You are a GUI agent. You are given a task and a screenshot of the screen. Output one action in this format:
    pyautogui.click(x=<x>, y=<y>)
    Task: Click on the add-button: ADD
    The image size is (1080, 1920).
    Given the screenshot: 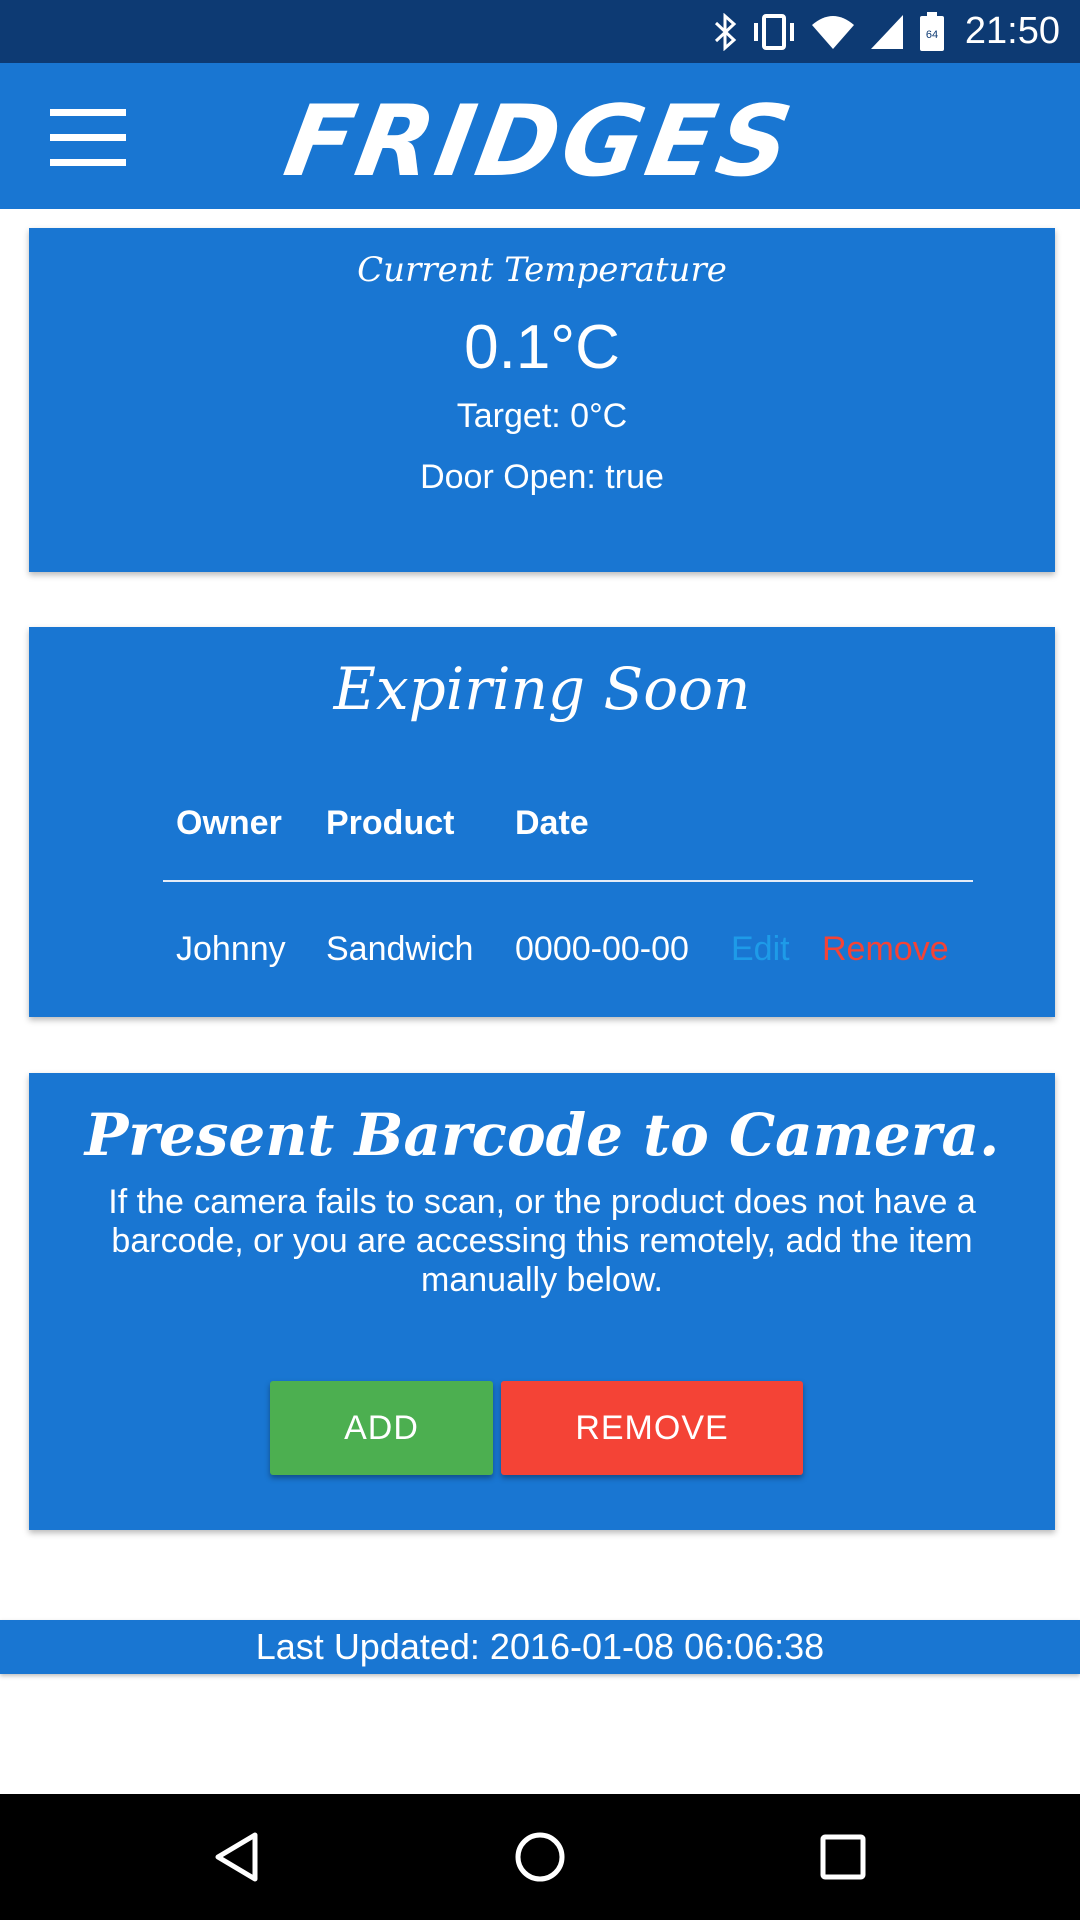 What is the action you would take?
    pyautogui.click(x=381, y=1428)
    